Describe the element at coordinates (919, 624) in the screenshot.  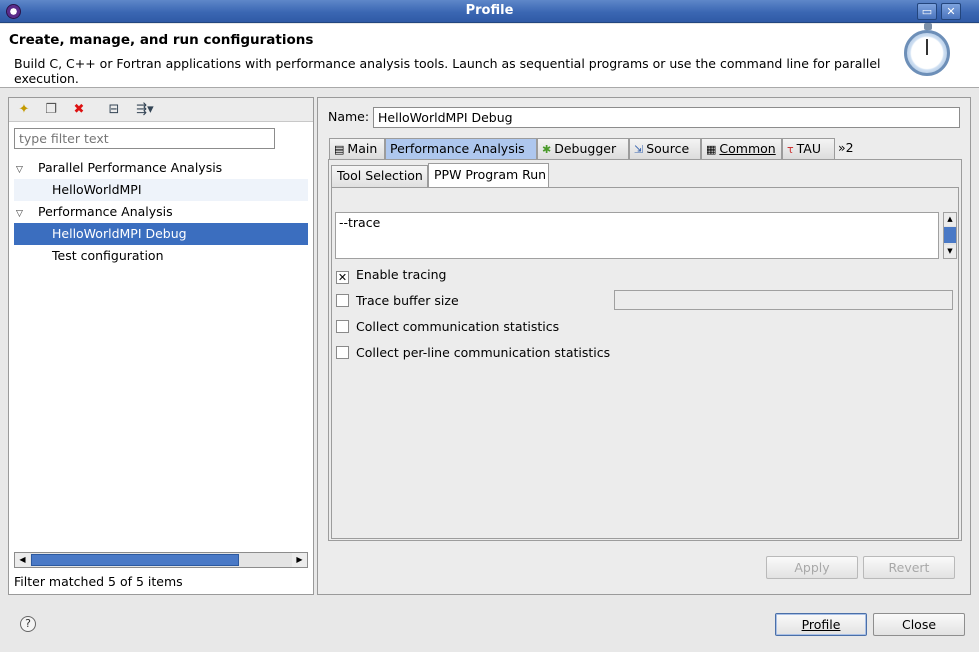
I see `close-button: Close` at that location.